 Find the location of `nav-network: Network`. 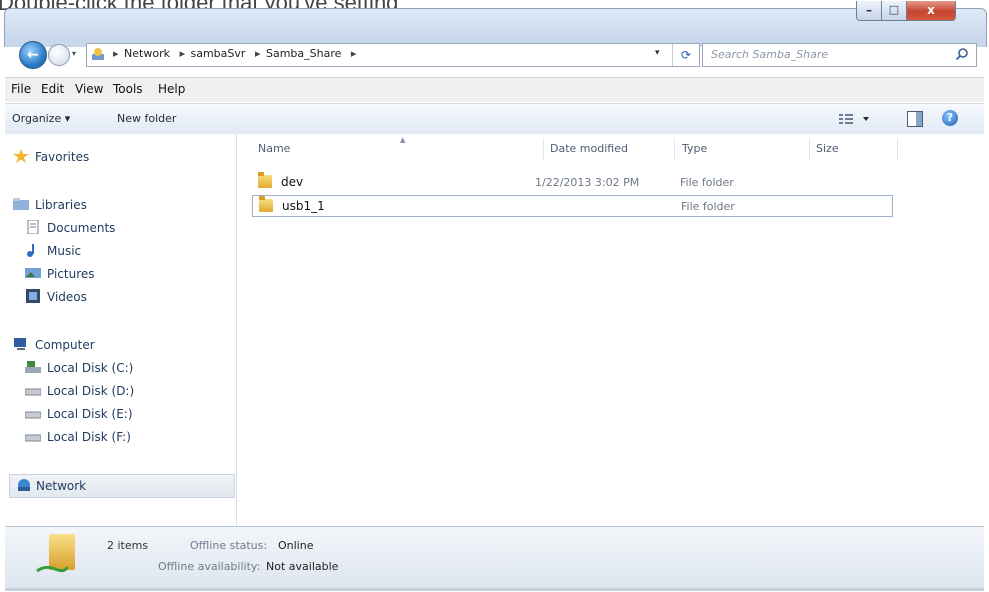

nav-network: Network is located at coordinates (122, 486).